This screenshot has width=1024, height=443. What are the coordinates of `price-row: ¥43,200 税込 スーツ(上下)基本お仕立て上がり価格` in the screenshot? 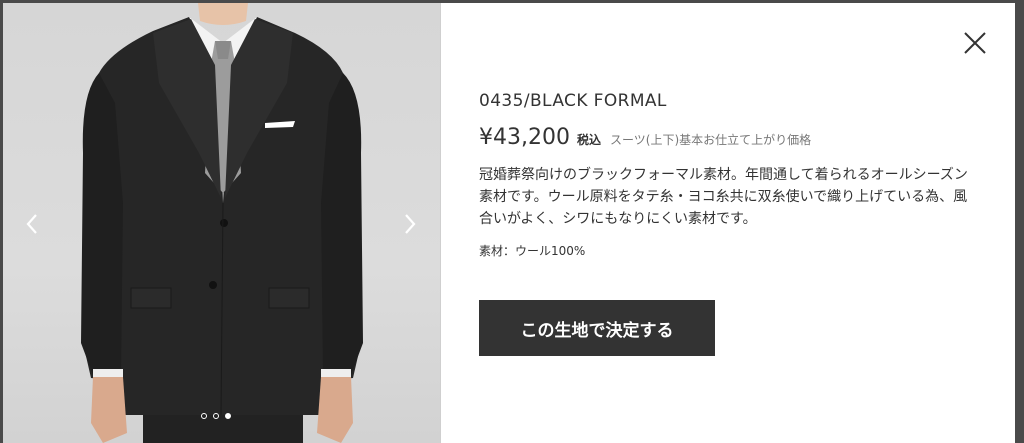 It's located at (729, 137).